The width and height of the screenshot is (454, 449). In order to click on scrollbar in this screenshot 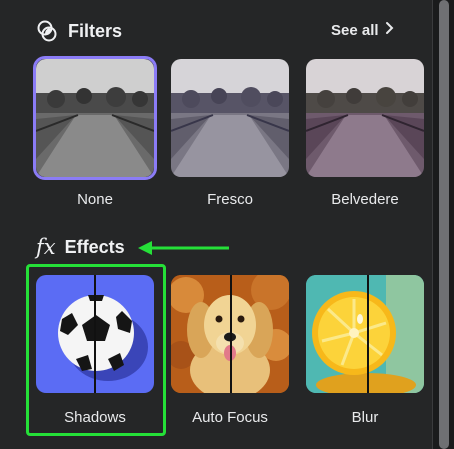, I will do `click(443, 224)`.